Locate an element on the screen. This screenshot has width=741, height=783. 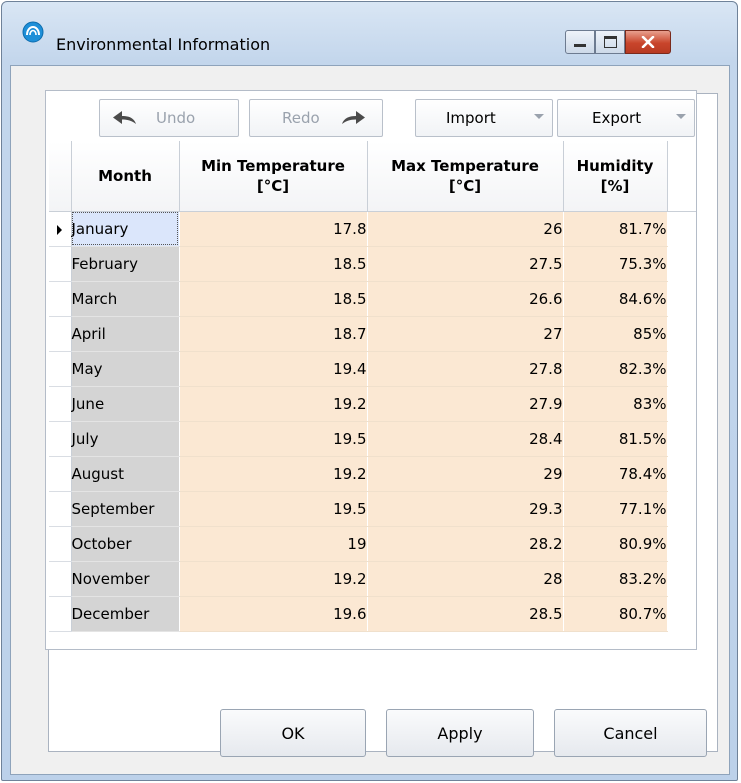
close-button is located at coordinates (648, 42).